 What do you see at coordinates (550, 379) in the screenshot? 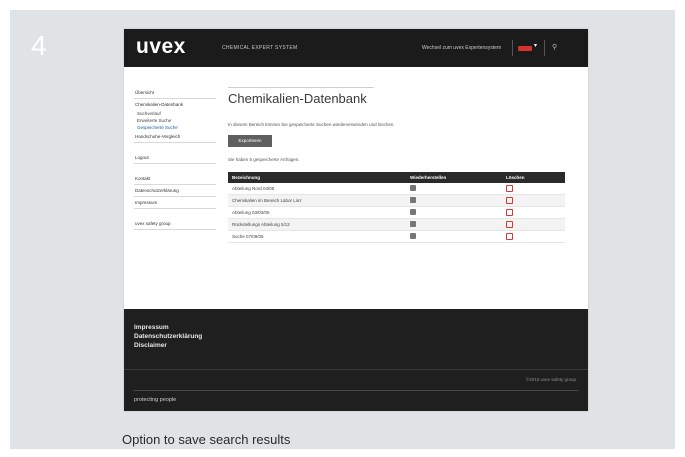
I see `copyright: ©2015 uvex safety group` at bounding box center [550, 379].